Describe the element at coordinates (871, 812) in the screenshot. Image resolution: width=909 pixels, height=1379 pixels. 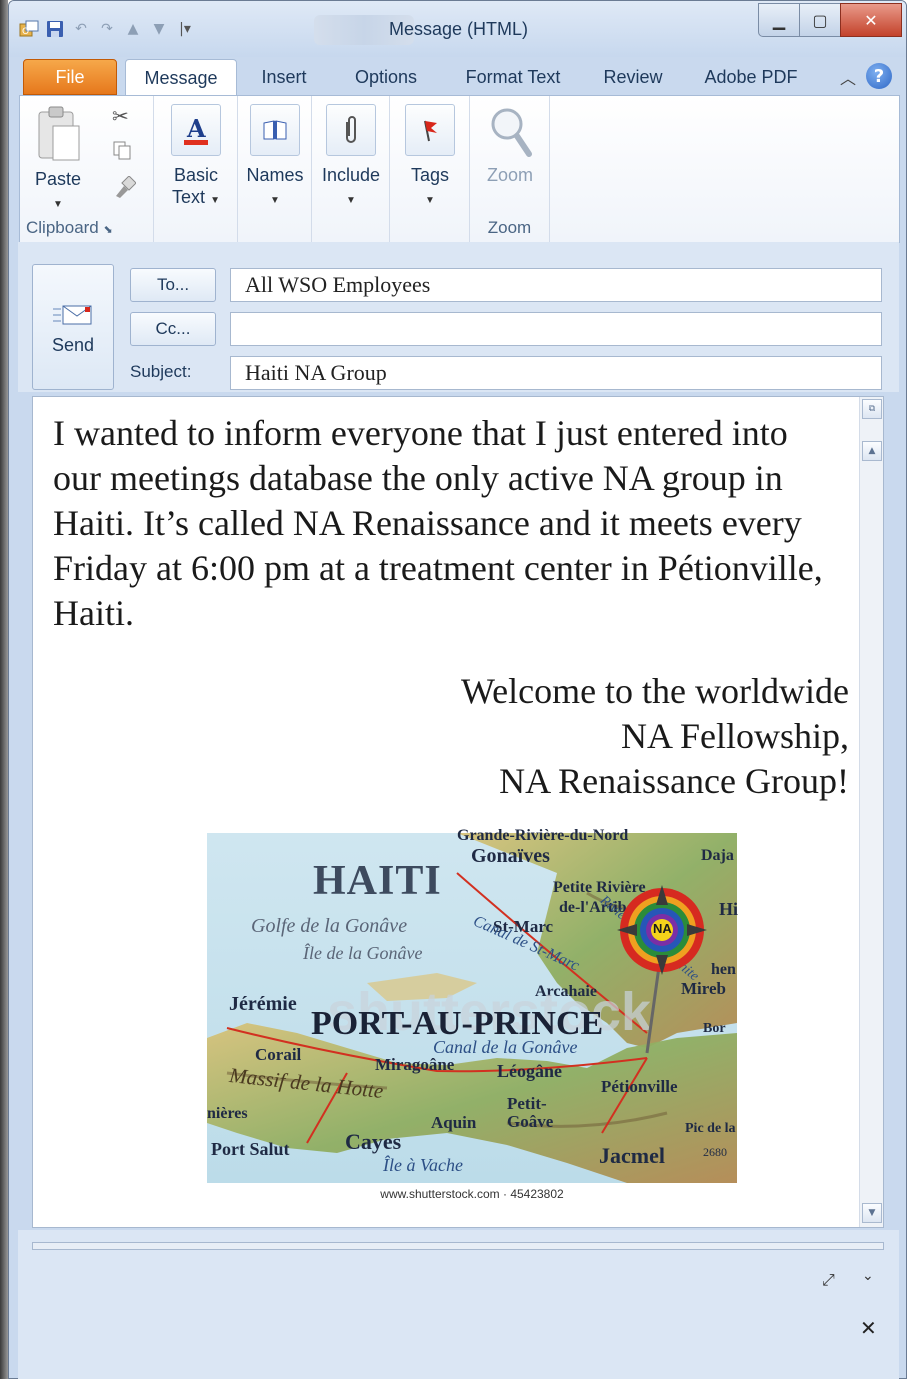
I see `vertical-scrollbar: ⧉ ▲ ▼` at that location.